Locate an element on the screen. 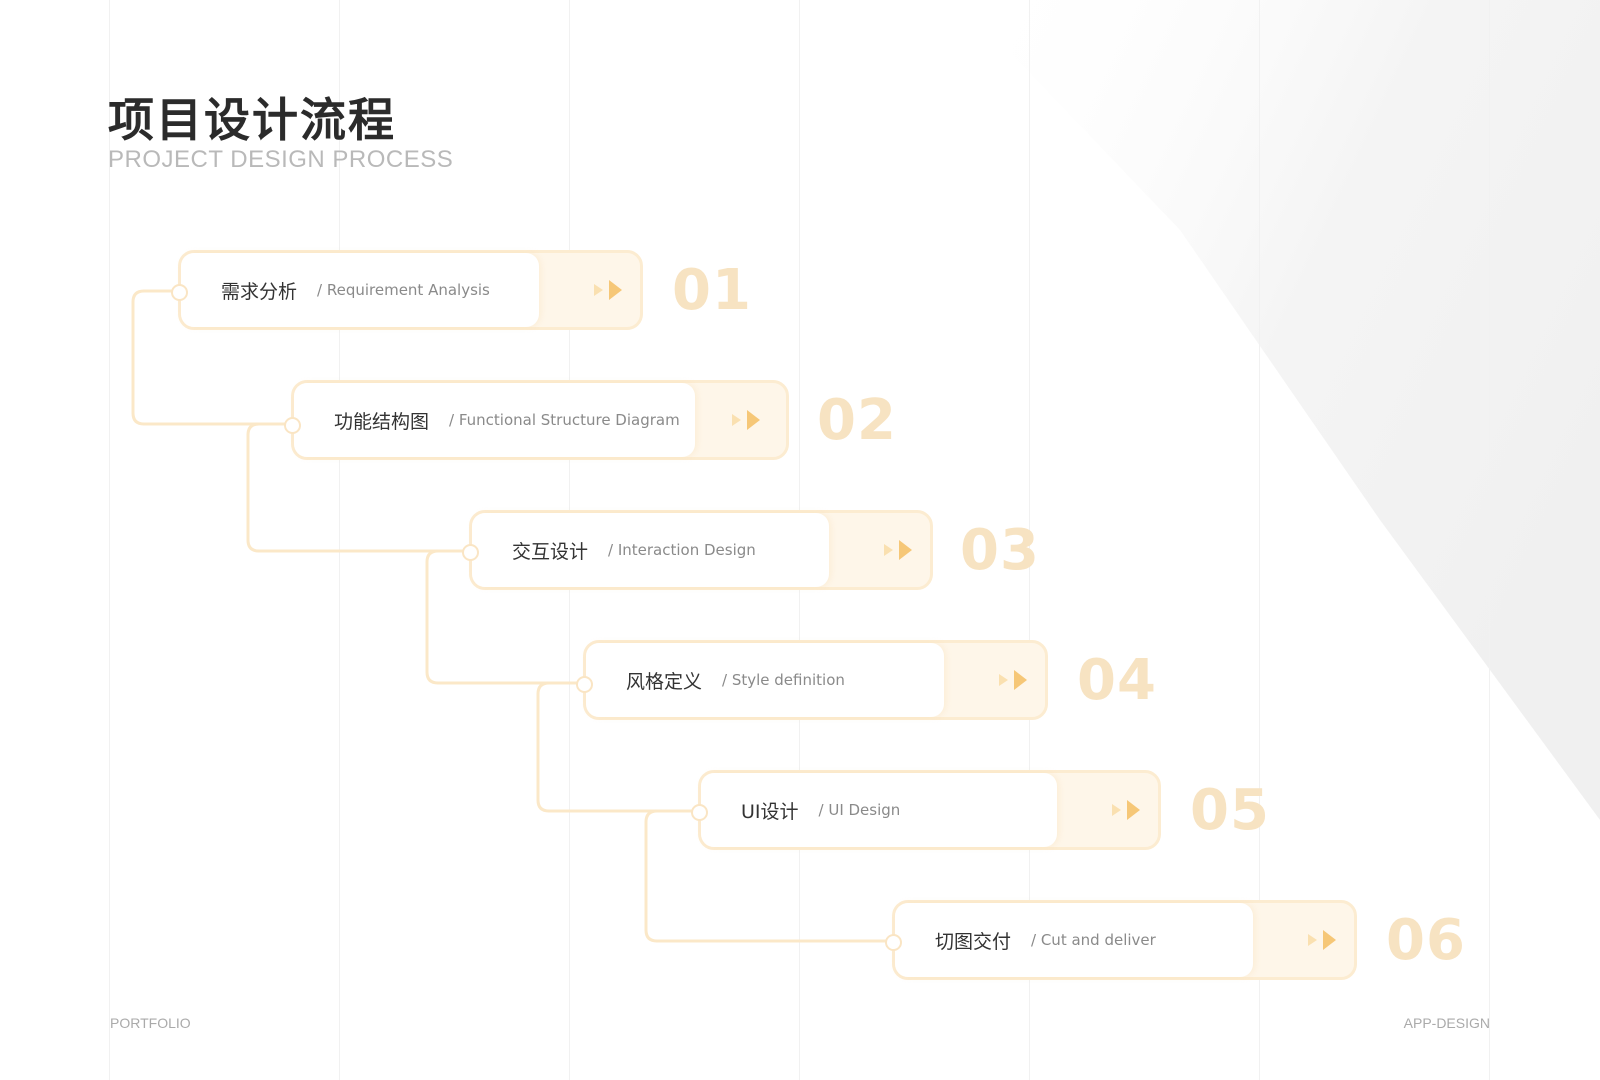 The height and width of the screenshot is (1080, 1600). gridline is located at coordinates (1489, 540).